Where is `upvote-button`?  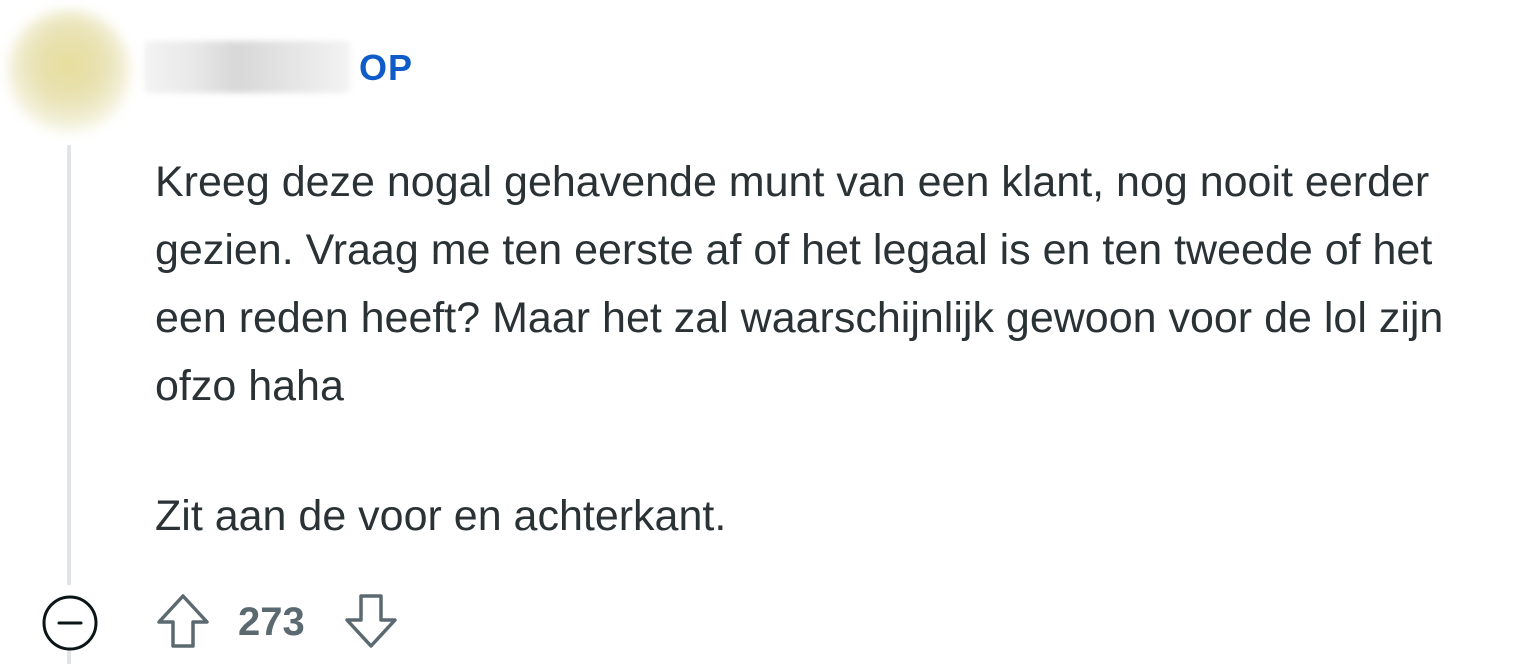
upvote-button is located at coordinates (183, 621).